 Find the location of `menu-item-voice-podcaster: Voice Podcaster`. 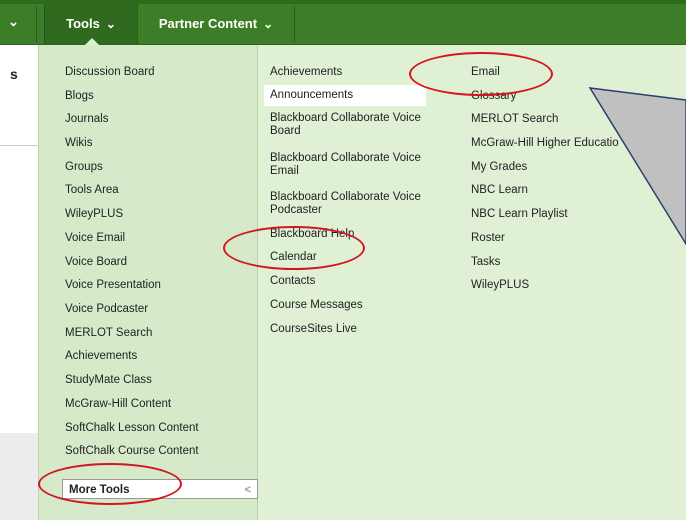

menu-item-voice-podcaster: Voice Podcaster is located at coordinates (106, 309).